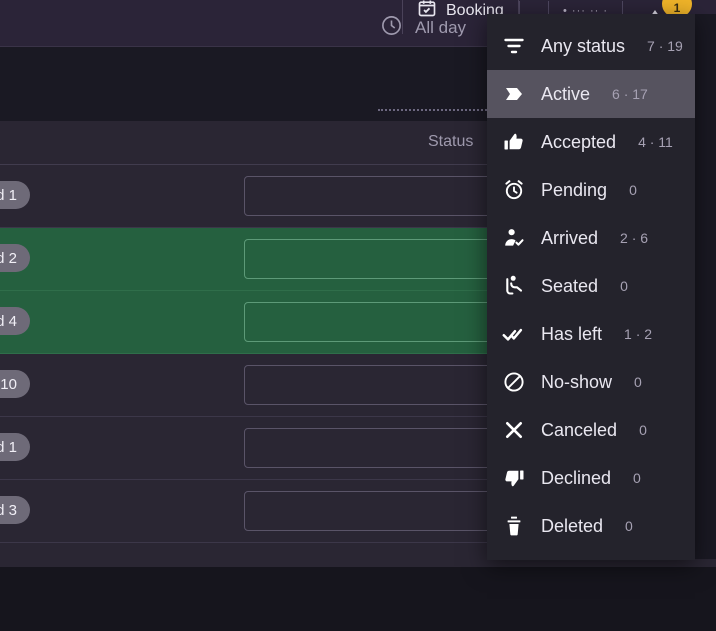  I want to click on status-menu-item-no-show: No-show 0, so click(591, 382).